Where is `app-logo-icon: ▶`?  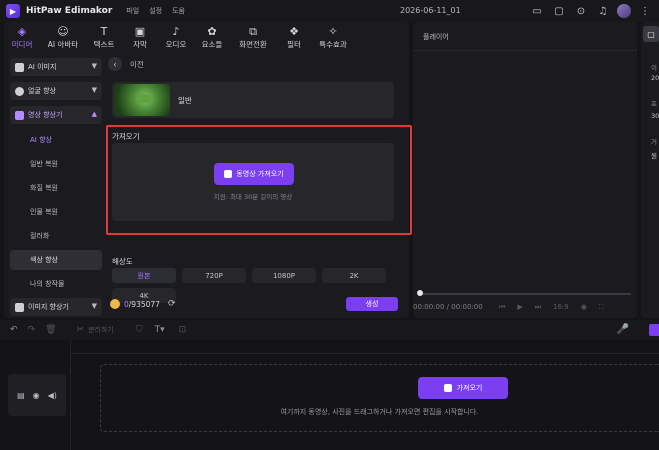 app-logo-icon: ▶ is located at coordinates (13, 11).